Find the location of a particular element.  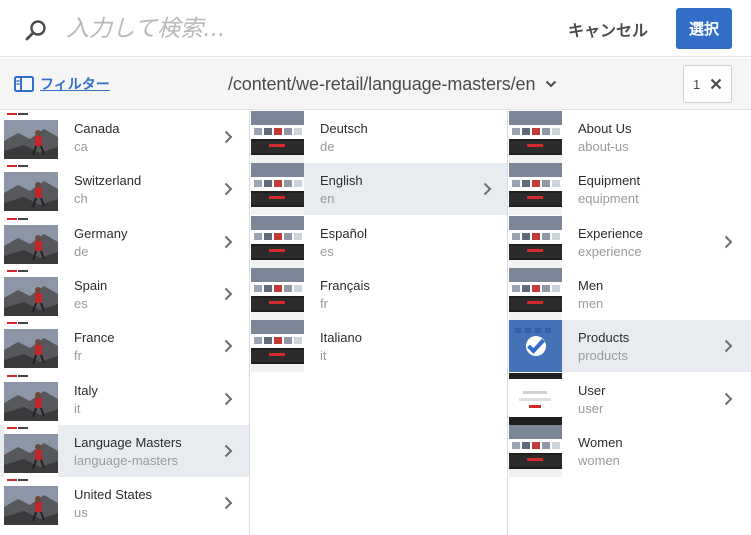

item-name: women is located at coordinates (599, 460).